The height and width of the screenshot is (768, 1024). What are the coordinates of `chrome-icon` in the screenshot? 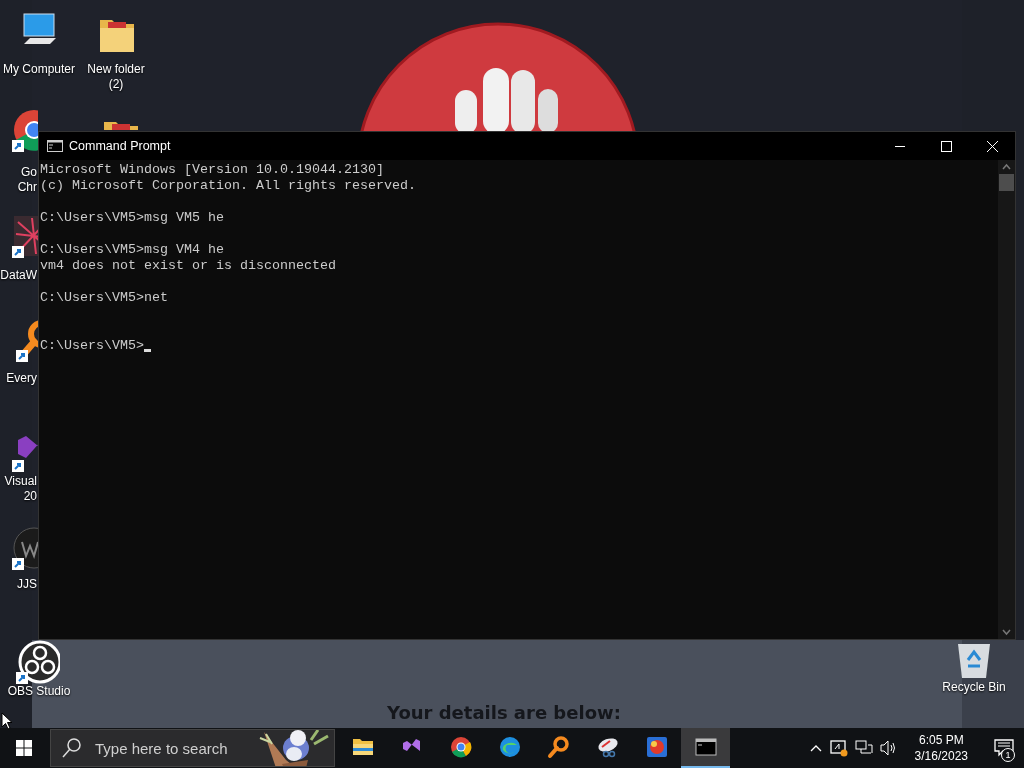 It's located at (460, 747).